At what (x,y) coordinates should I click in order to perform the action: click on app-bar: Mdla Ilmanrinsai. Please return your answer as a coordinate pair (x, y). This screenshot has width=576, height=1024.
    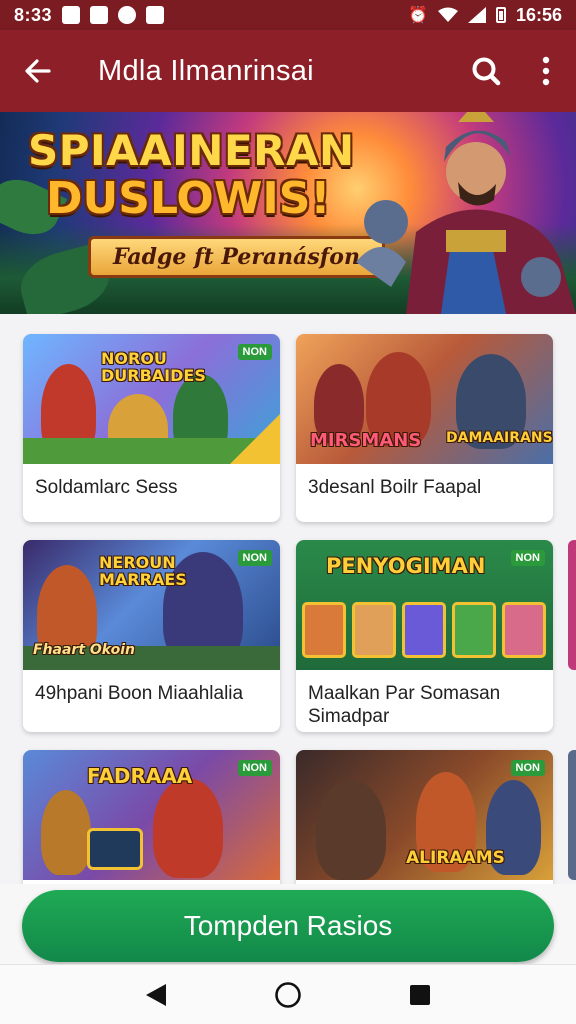
    Looking at the image, I should click on (288, 71).